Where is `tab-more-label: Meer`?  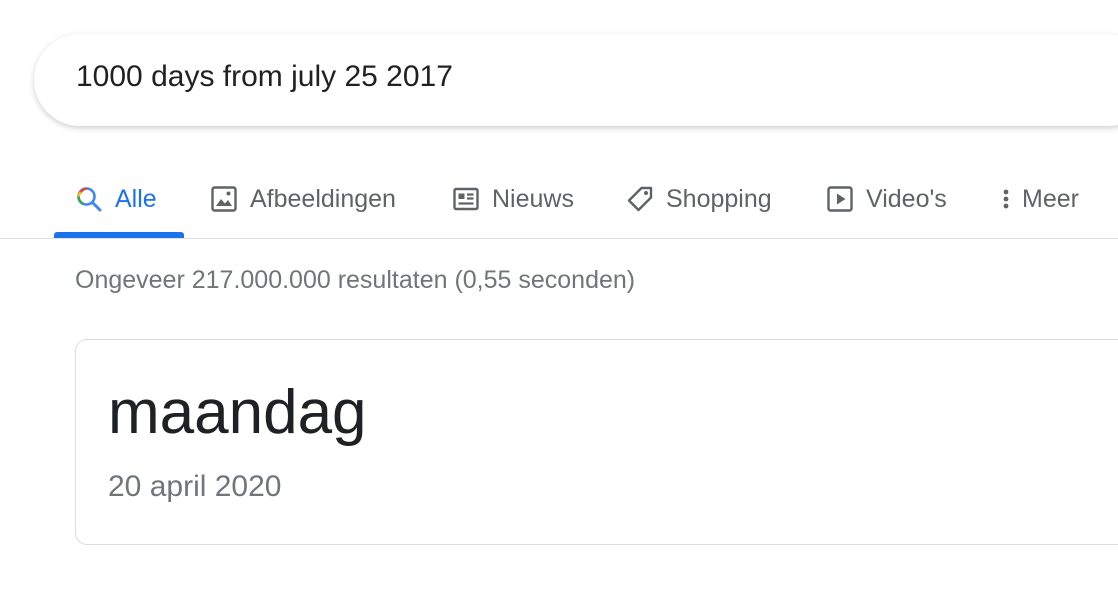
tab-more-label: Meer is located at coordinates (1050, 198).